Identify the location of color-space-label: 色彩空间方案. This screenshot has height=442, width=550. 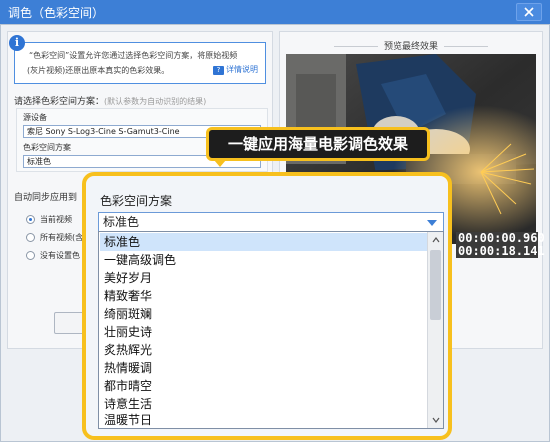
(47, 147).